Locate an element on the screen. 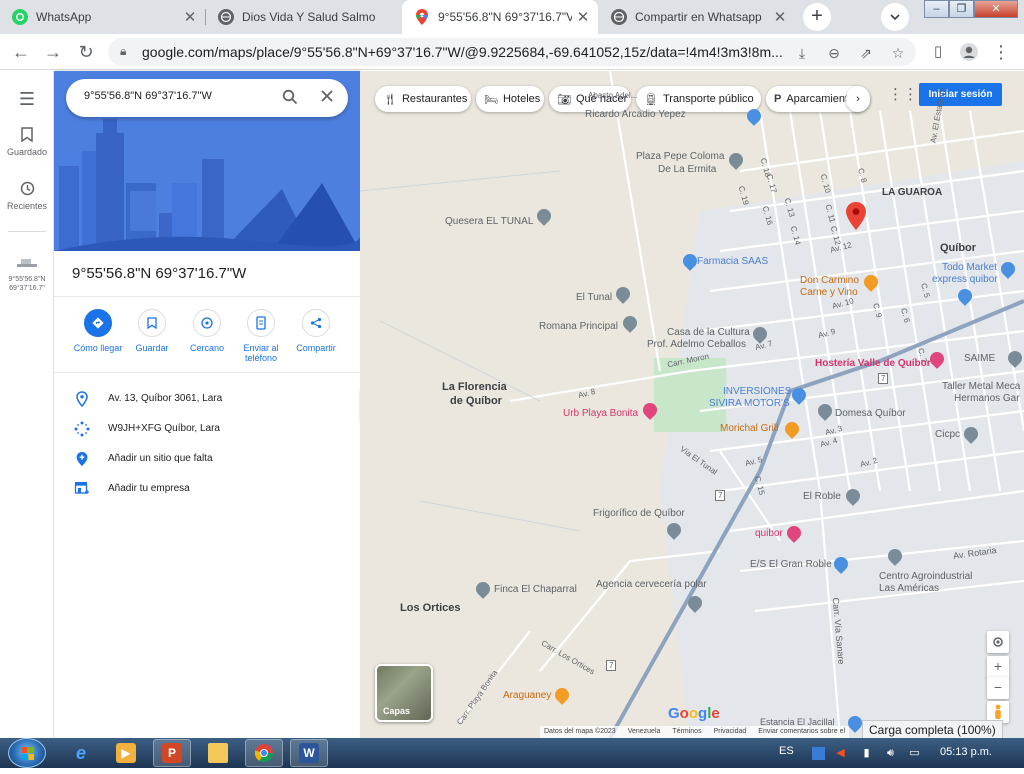 The image size is (1024, 774). address-row: Av. 13, Quíbor 3061, Lara is located at coordinates (207, 400).